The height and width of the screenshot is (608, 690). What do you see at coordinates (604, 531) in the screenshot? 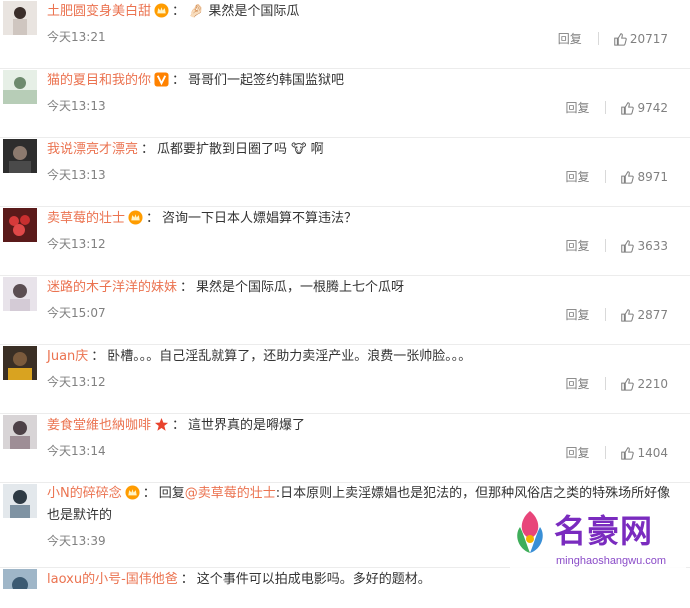
I see `watermark-name: 名豪网` at bounding box center [604, 531].